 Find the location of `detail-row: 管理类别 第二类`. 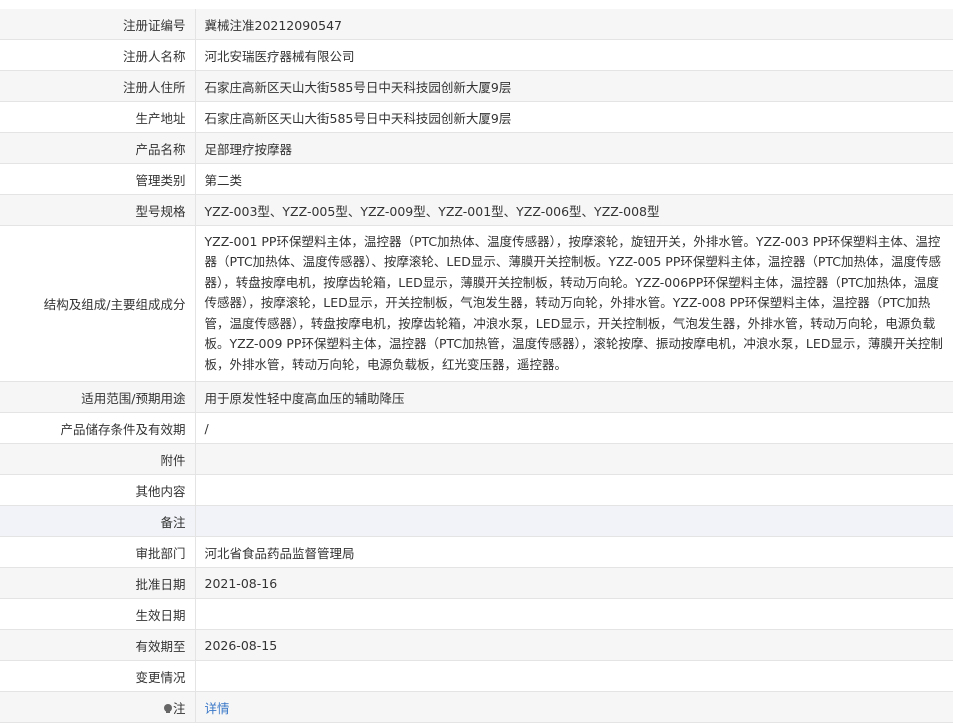

detail-row: 管理类别 第二类 is located at coordinates (476, 179).